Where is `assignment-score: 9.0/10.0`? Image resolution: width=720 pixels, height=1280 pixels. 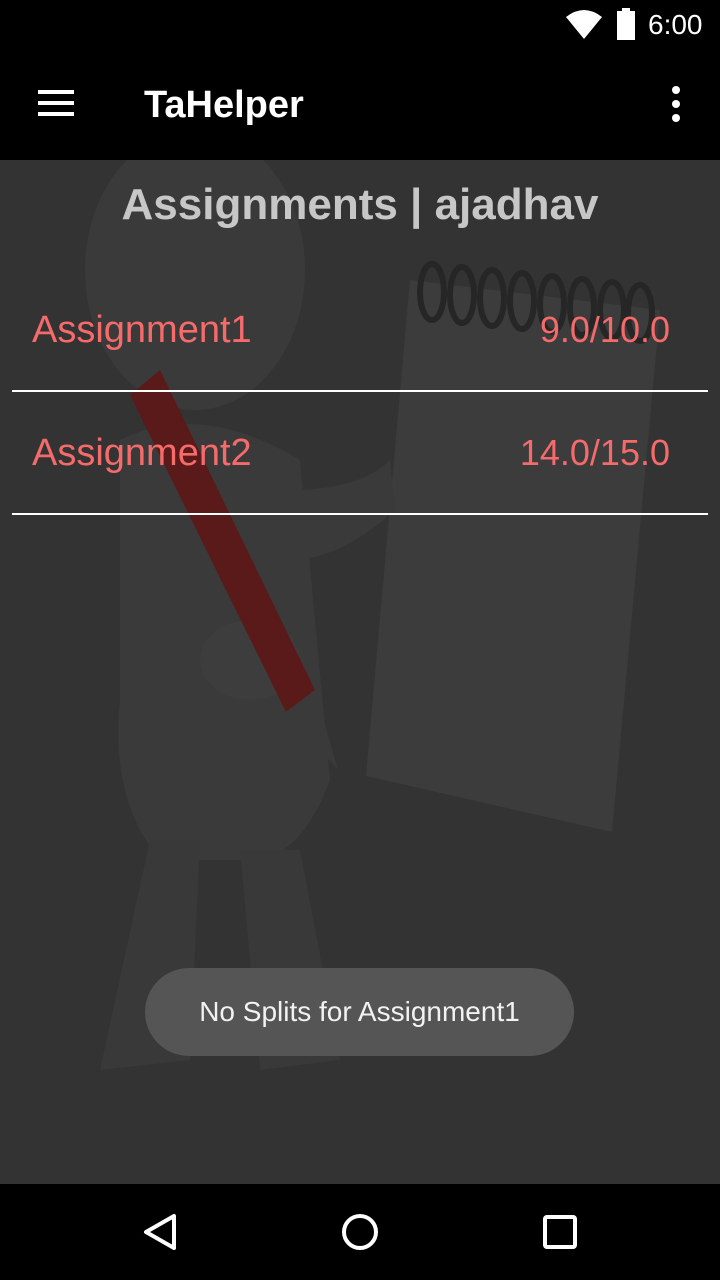 assignment-score: 9.0/10.0 is located at coordinates (604, 329).